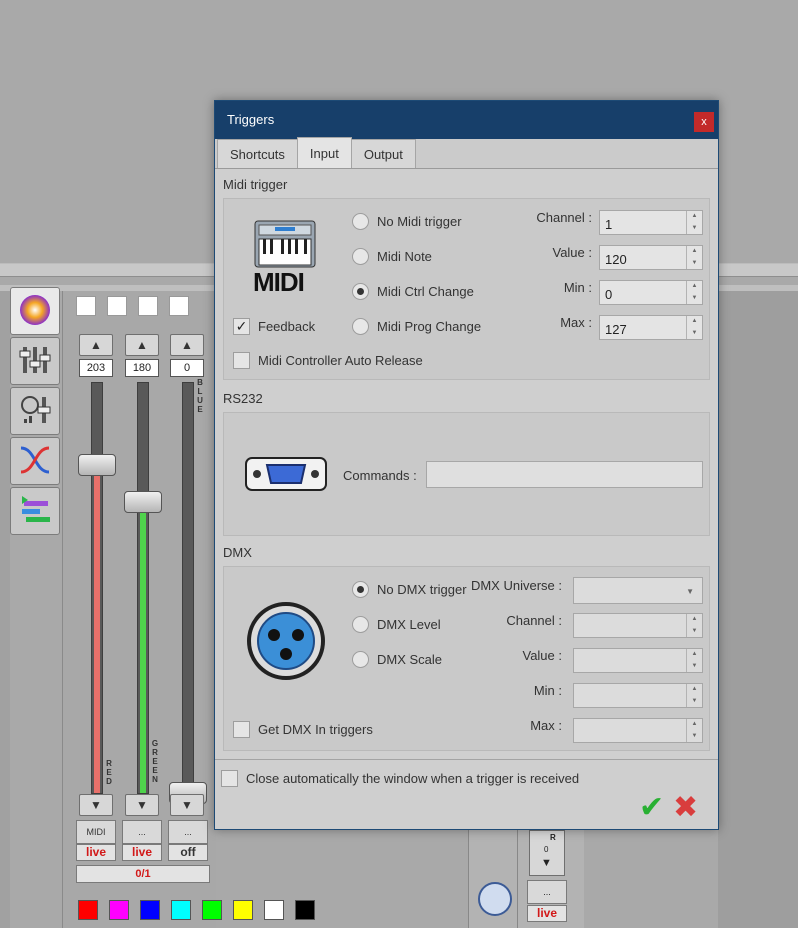 The height and width of the screenshot is (928, 798). I want to click on crossfade-icon, so click(35, 461).